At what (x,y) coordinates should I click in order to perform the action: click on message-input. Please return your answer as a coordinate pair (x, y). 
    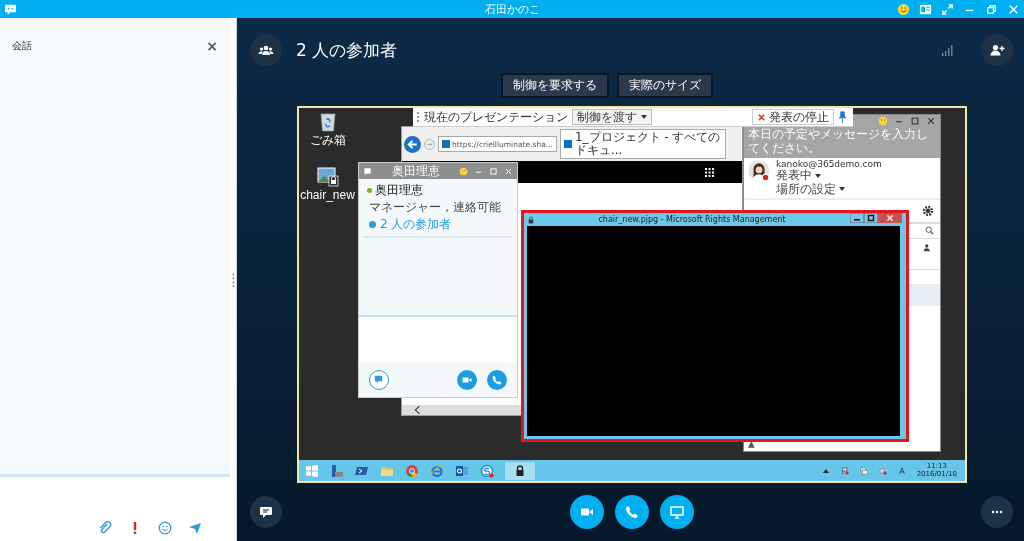
    Looking at the image, I should click on (438, 339).